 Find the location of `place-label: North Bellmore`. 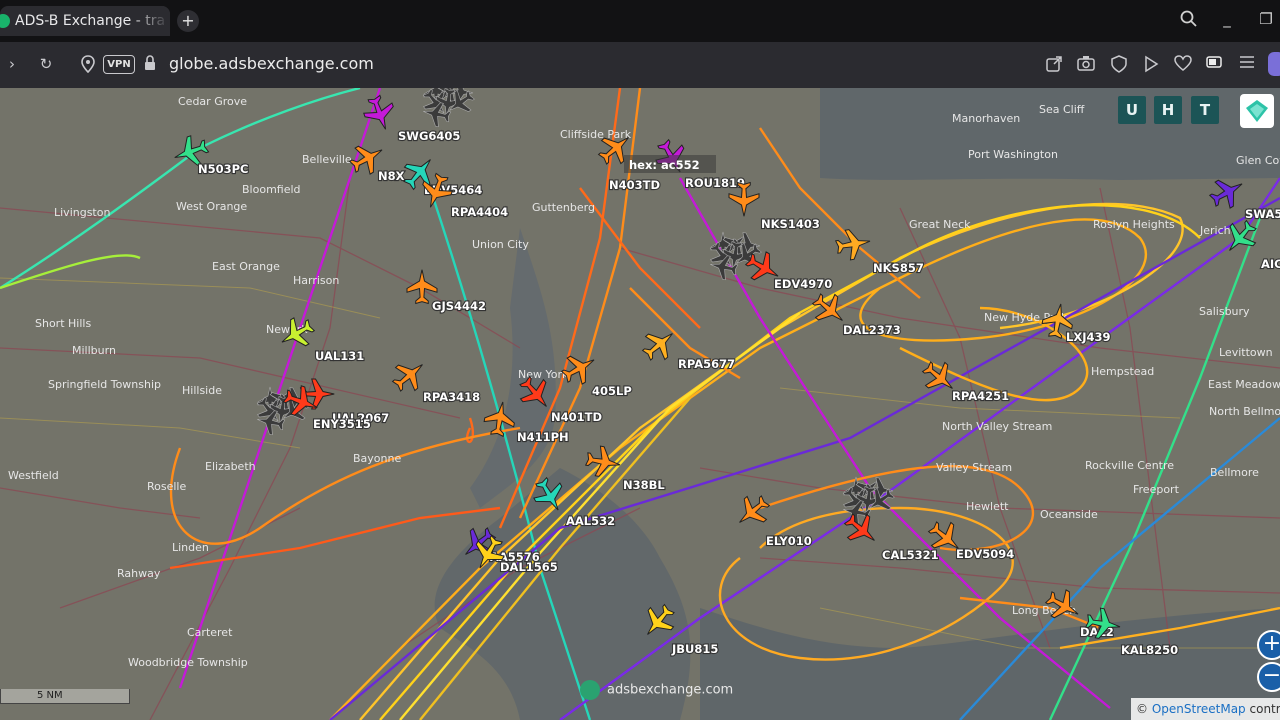

place-label: North Bellmore is located at coordinates (1244, 411).